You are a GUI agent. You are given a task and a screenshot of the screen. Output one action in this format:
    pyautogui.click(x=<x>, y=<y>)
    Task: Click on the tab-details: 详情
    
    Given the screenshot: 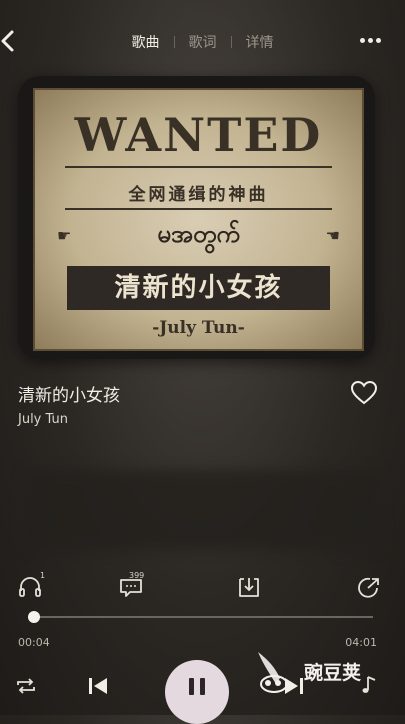 What is the action you would take?
    pyautogui.click(x=260, y=42)
    